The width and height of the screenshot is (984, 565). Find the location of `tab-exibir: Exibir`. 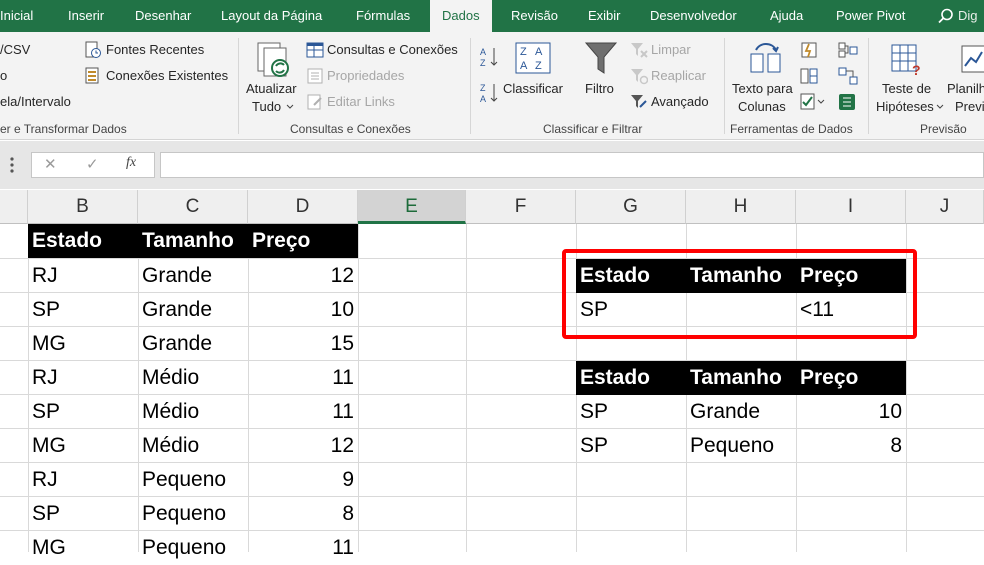

tab-exibir: Exibir is located at coordinates (604, 16).